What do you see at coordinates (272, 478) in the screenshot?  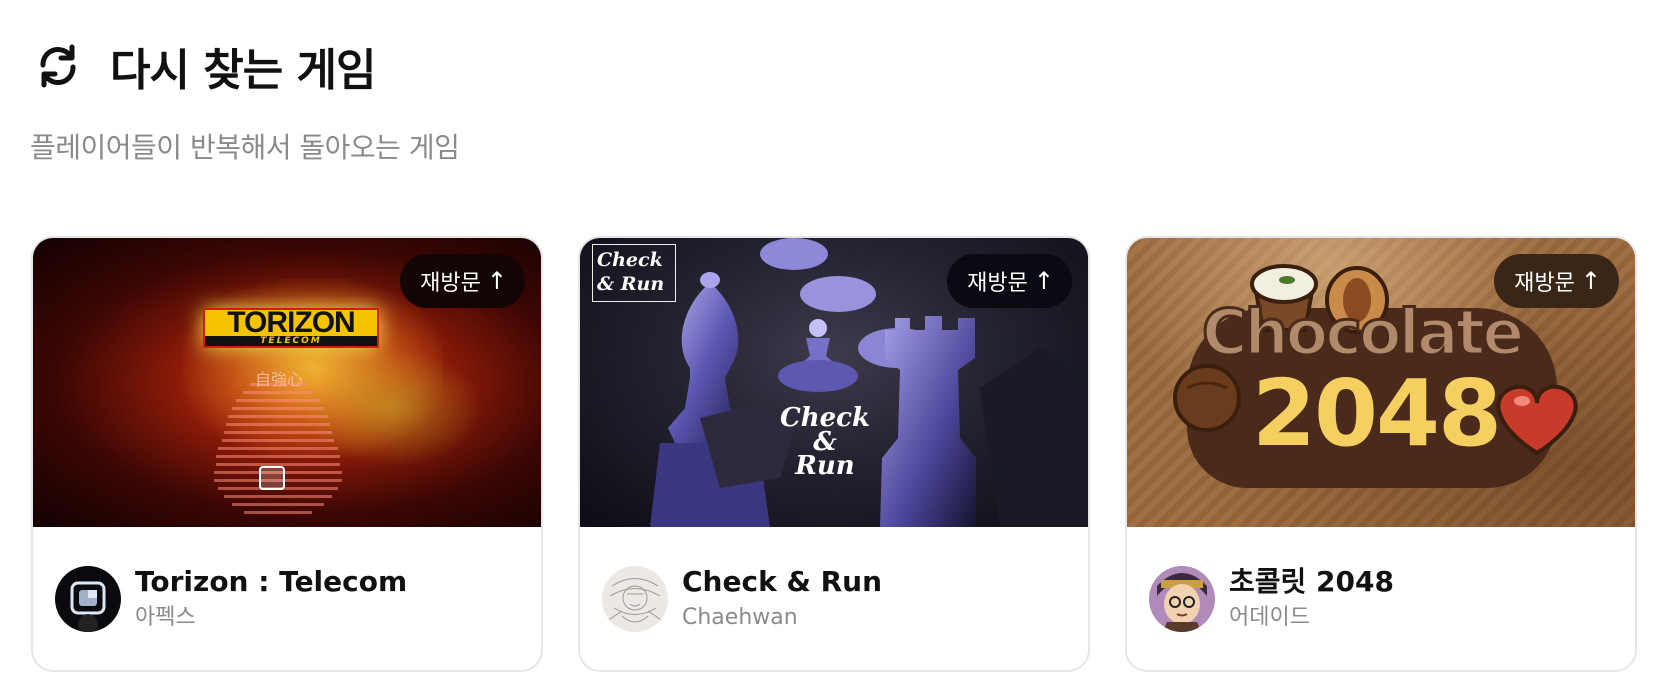 I see `app-mini-icon` at bounding box center [272, 478].